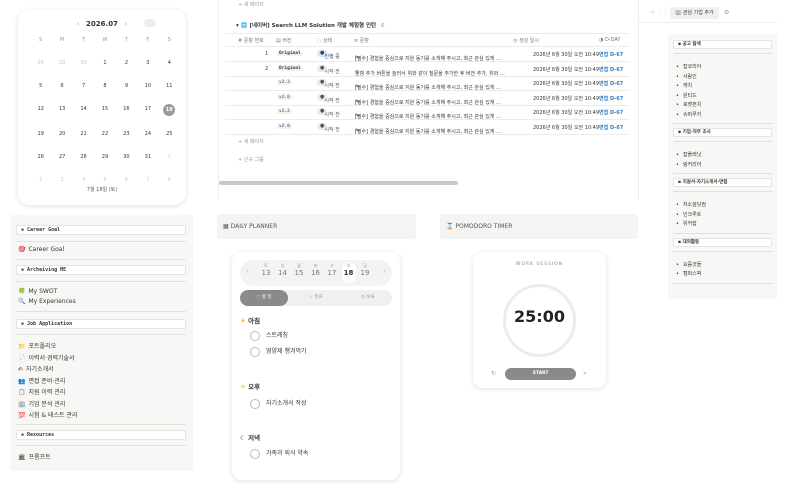  Describe the element at coordinates (688, 154) in the screenshot. I see `resource-link: 잡플래닛` at that location.